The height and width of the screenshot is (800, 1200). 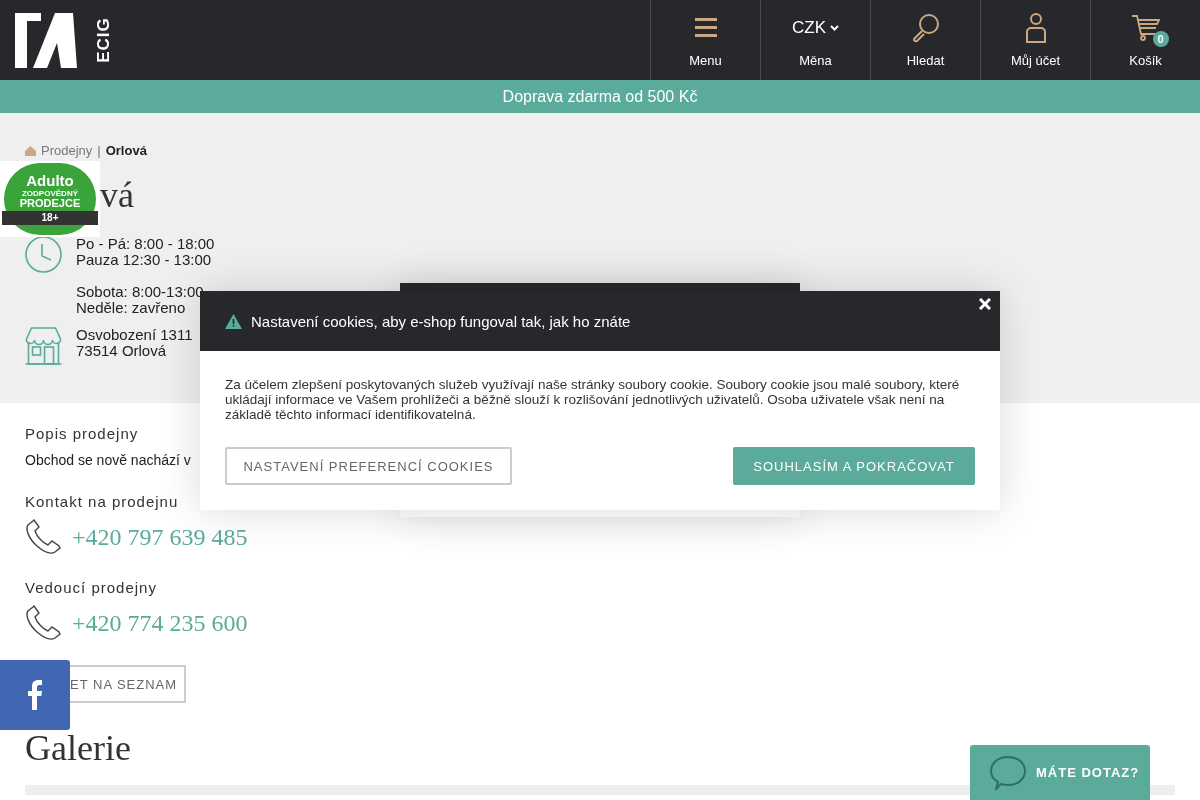 What do you see at coordinates (91, 587) in the screenshot?
I see `section-label: Vedoucí prodejny` at bounding box center [91, 587].